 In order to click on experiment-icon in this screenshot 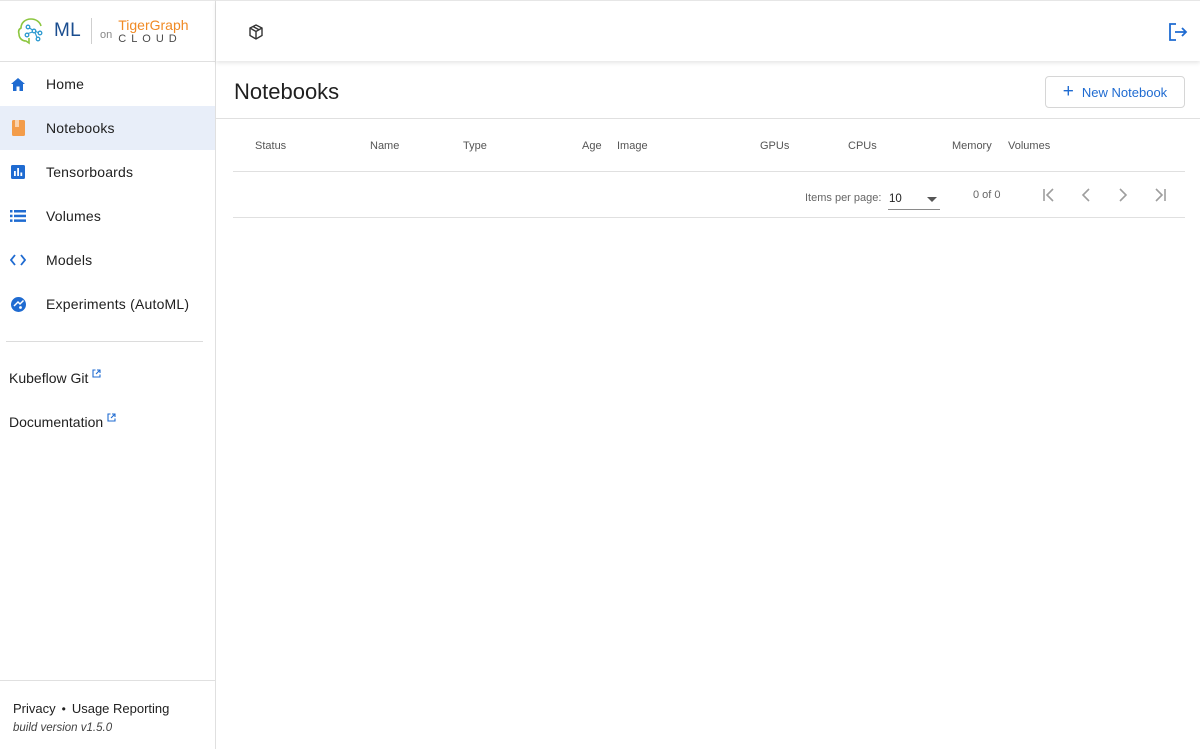, I will do `click(18, 304)`.